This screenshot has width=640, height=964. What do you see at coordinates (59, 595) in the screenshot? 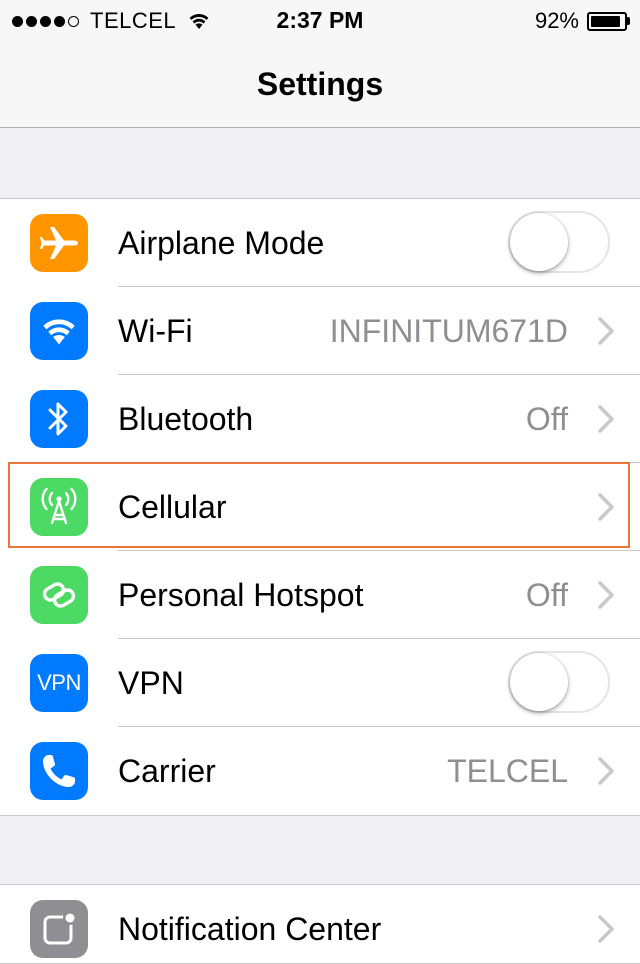
I see `hotspot-icon` at bounding box center [59, 595].